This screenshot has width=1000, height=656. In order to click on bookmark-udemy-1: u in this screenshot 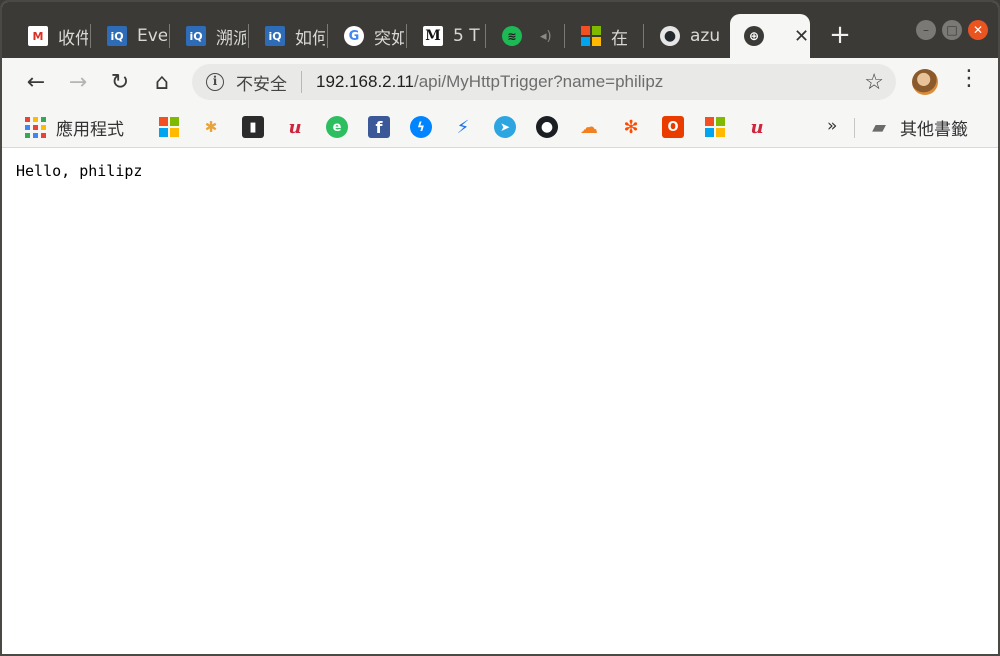, I will do `click(295, 127)`.